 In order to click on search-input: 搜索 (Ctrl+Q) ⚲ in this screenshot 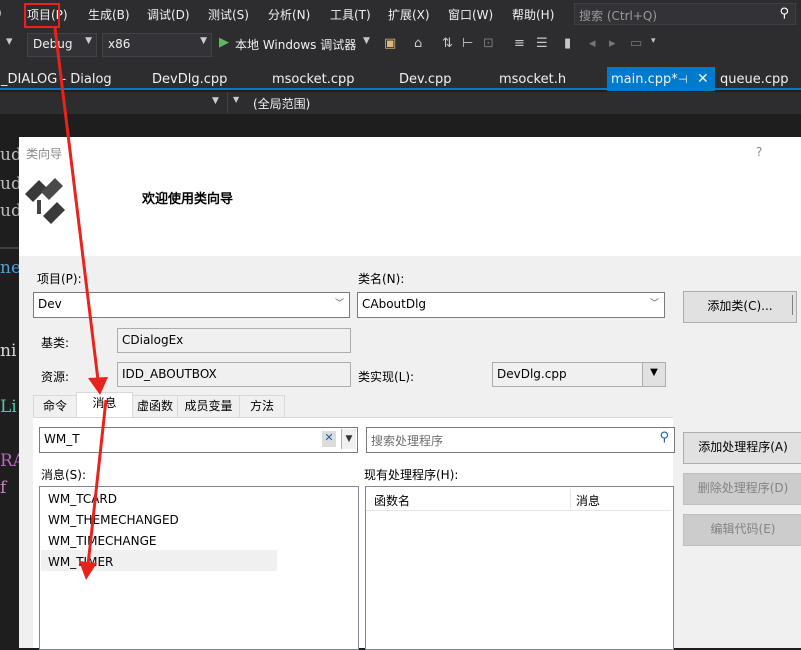, I will do `click(685, 14)`.